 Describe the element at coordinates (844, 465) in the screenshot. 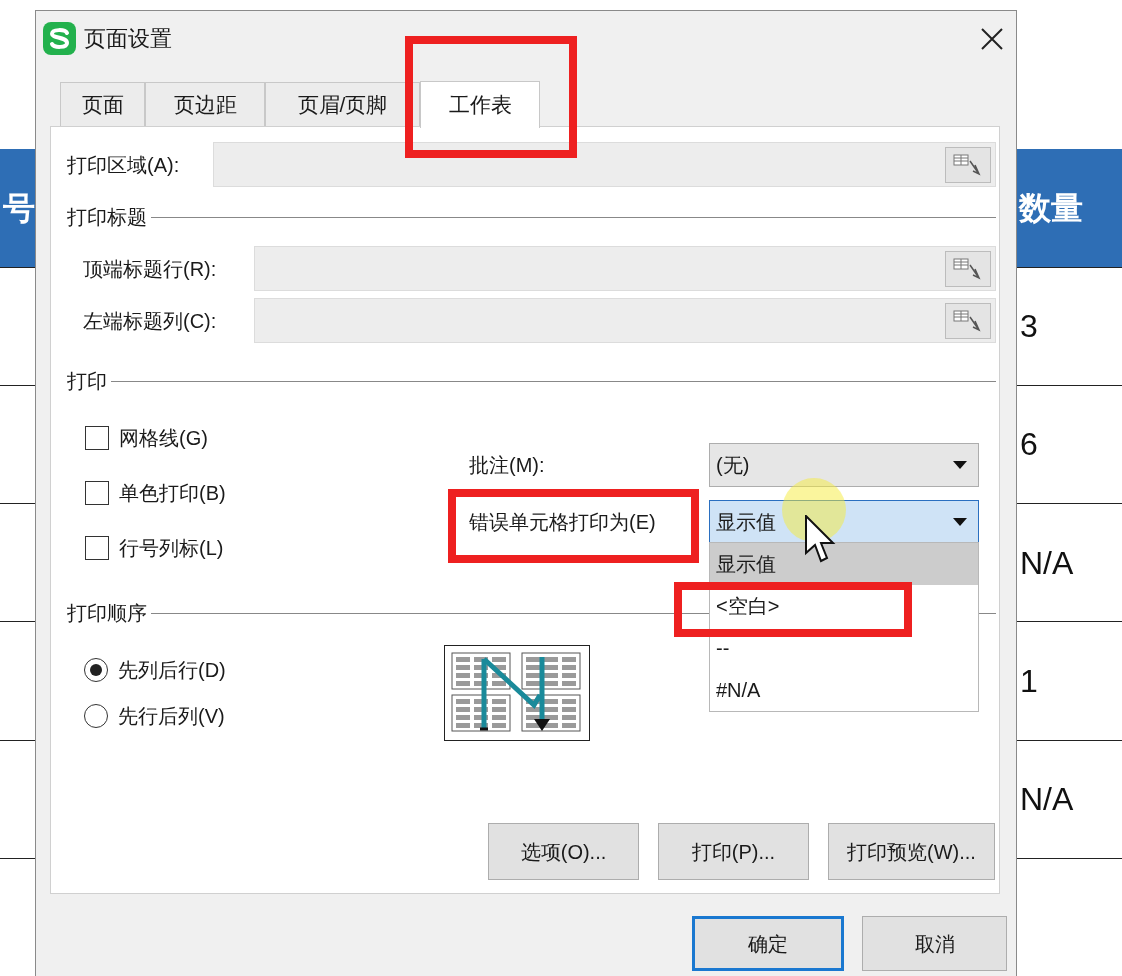

I see `dropdown: (无)` at that location.